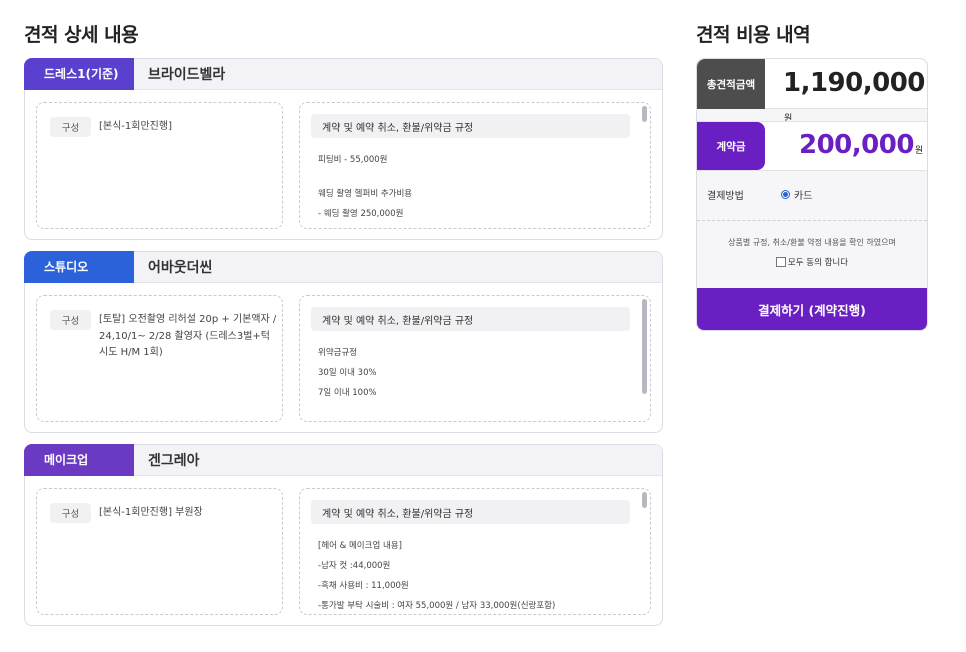 The width and height of the screenshot is (966, 652). Describe the element at coordinates (731, 84) in the screenshot. I see `total-label: 총견적금액` at that location.